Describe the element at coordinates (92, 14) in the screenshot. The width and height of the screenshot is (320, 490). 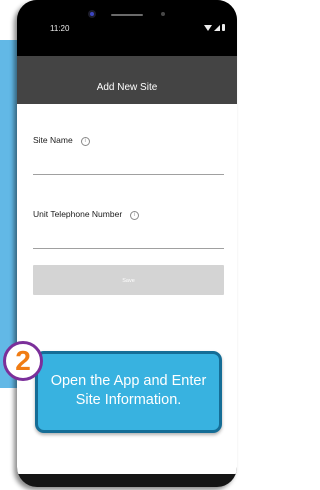
I see `front-camera-icon` at that location.